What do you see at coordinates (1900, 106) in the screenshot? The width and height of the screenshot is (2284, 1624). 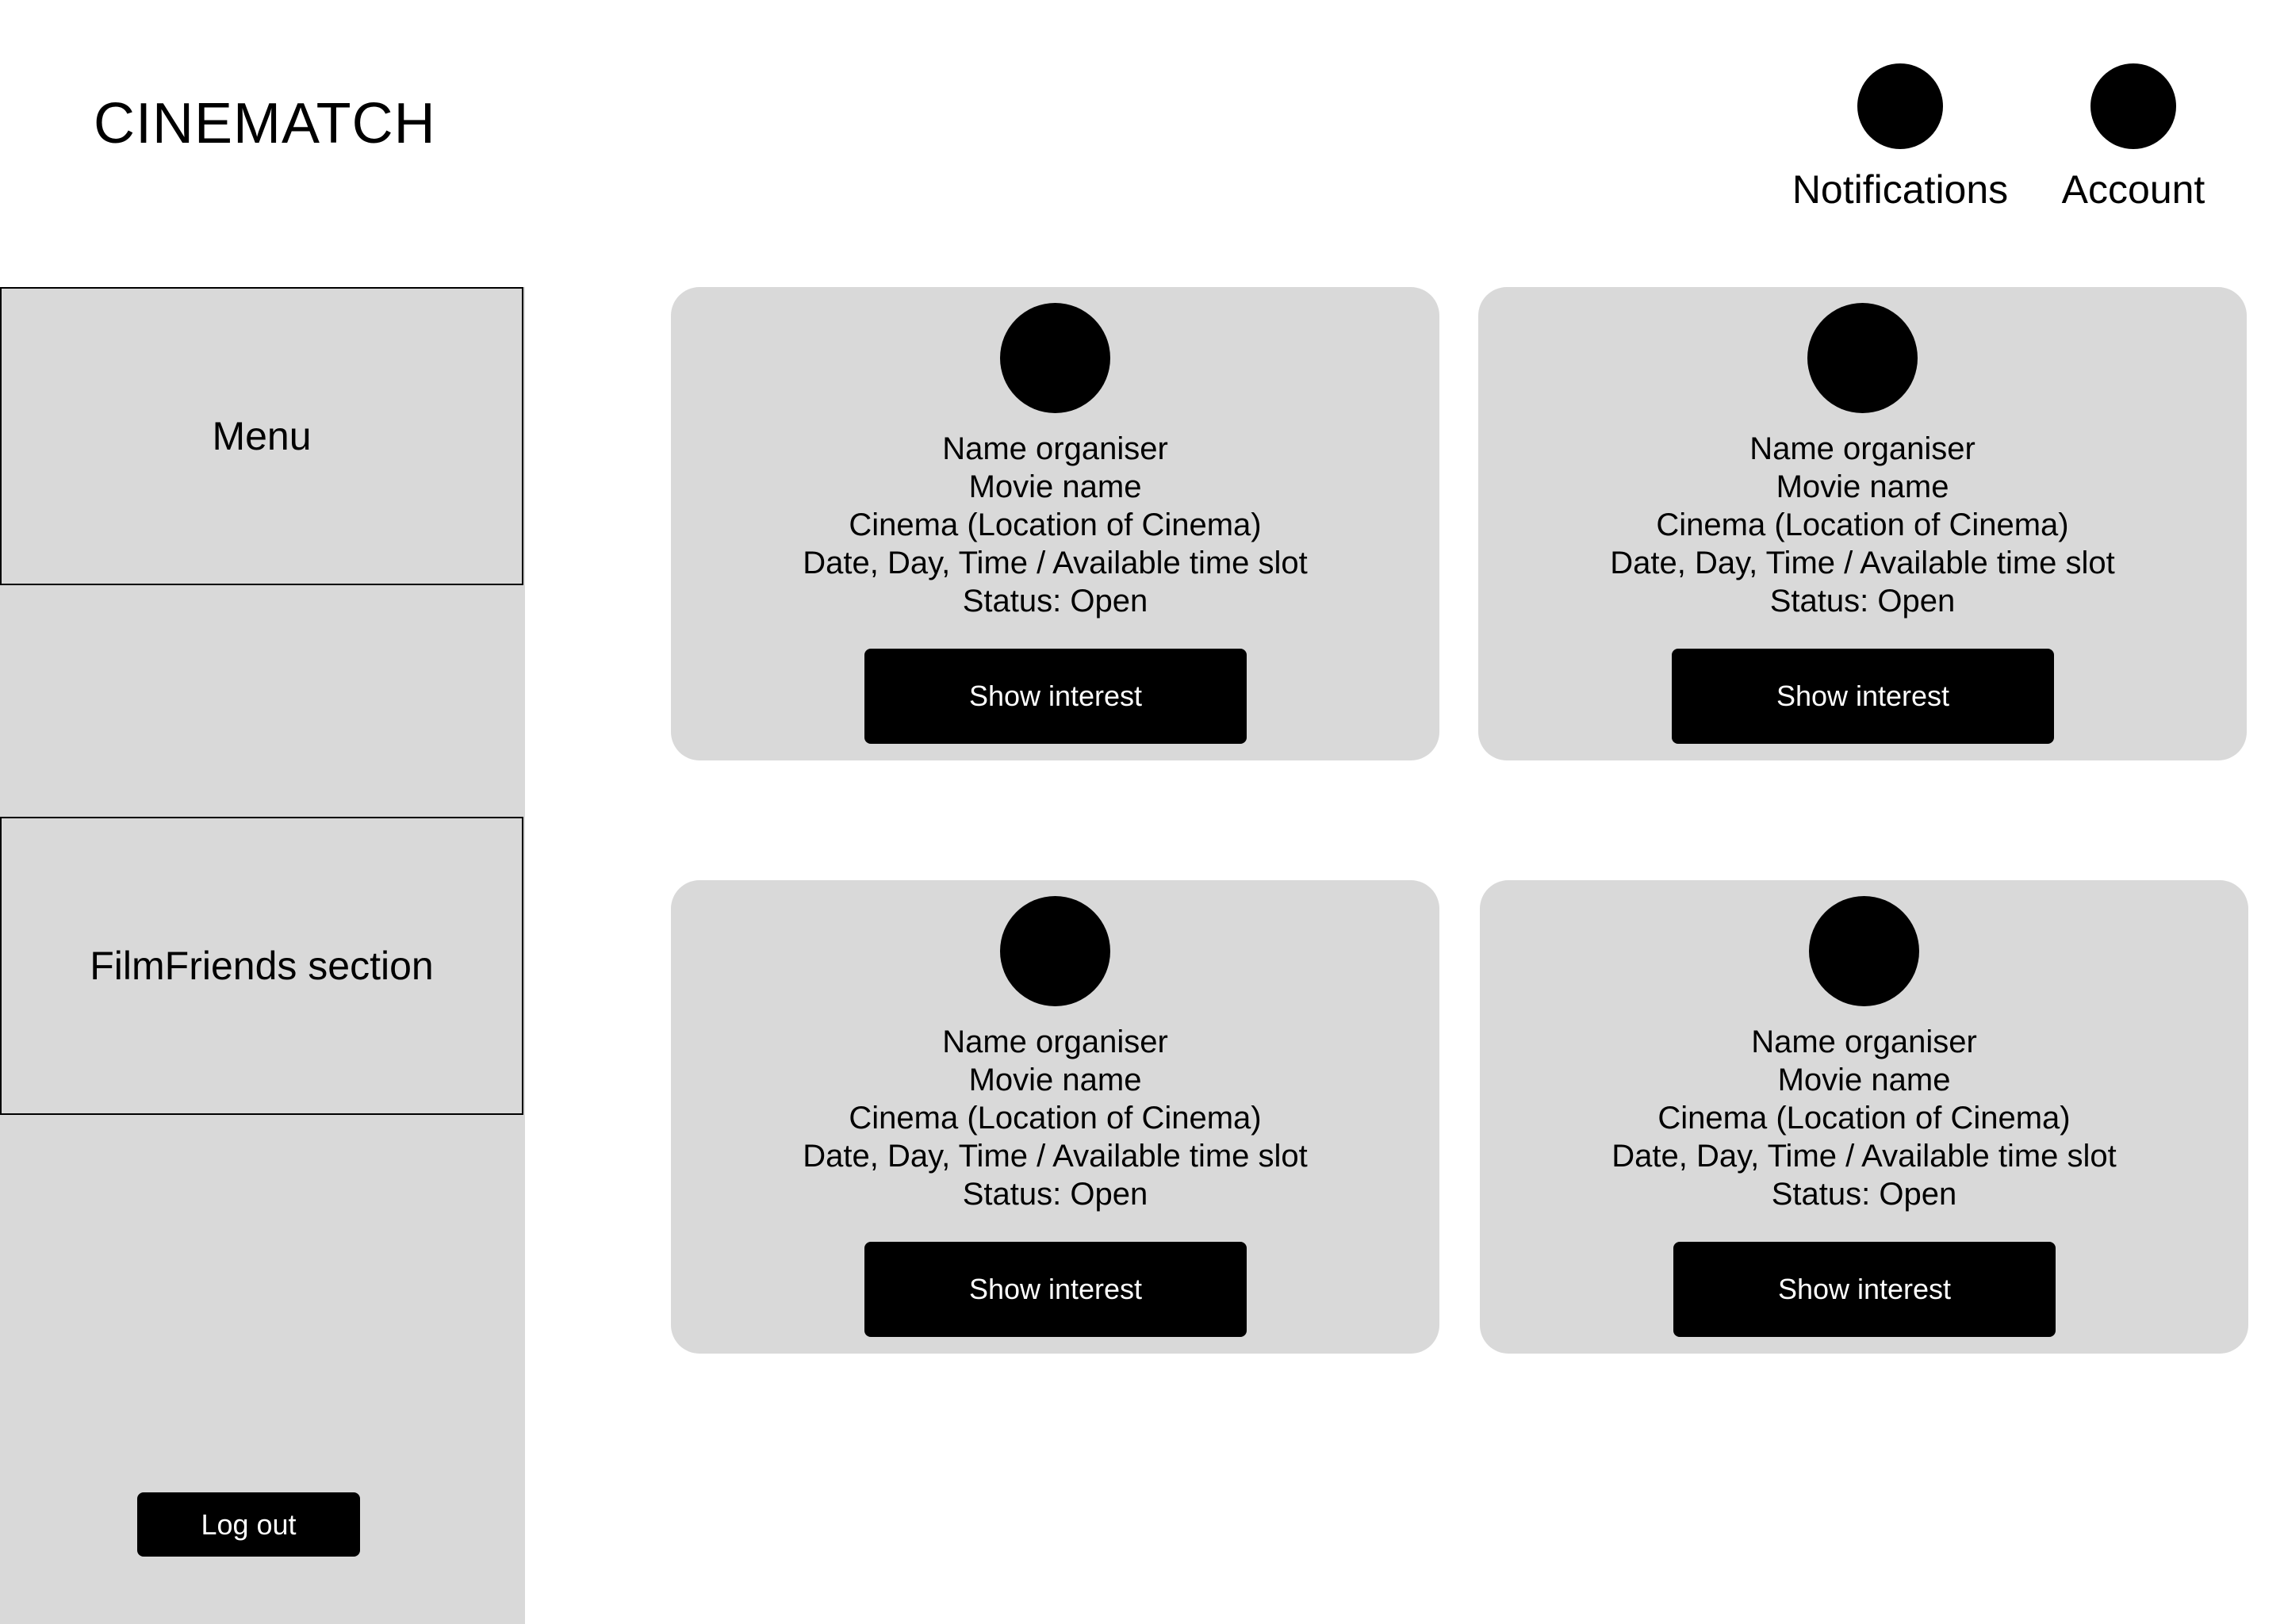 I see `notifications-icon` at bounding box center [1900, 106].